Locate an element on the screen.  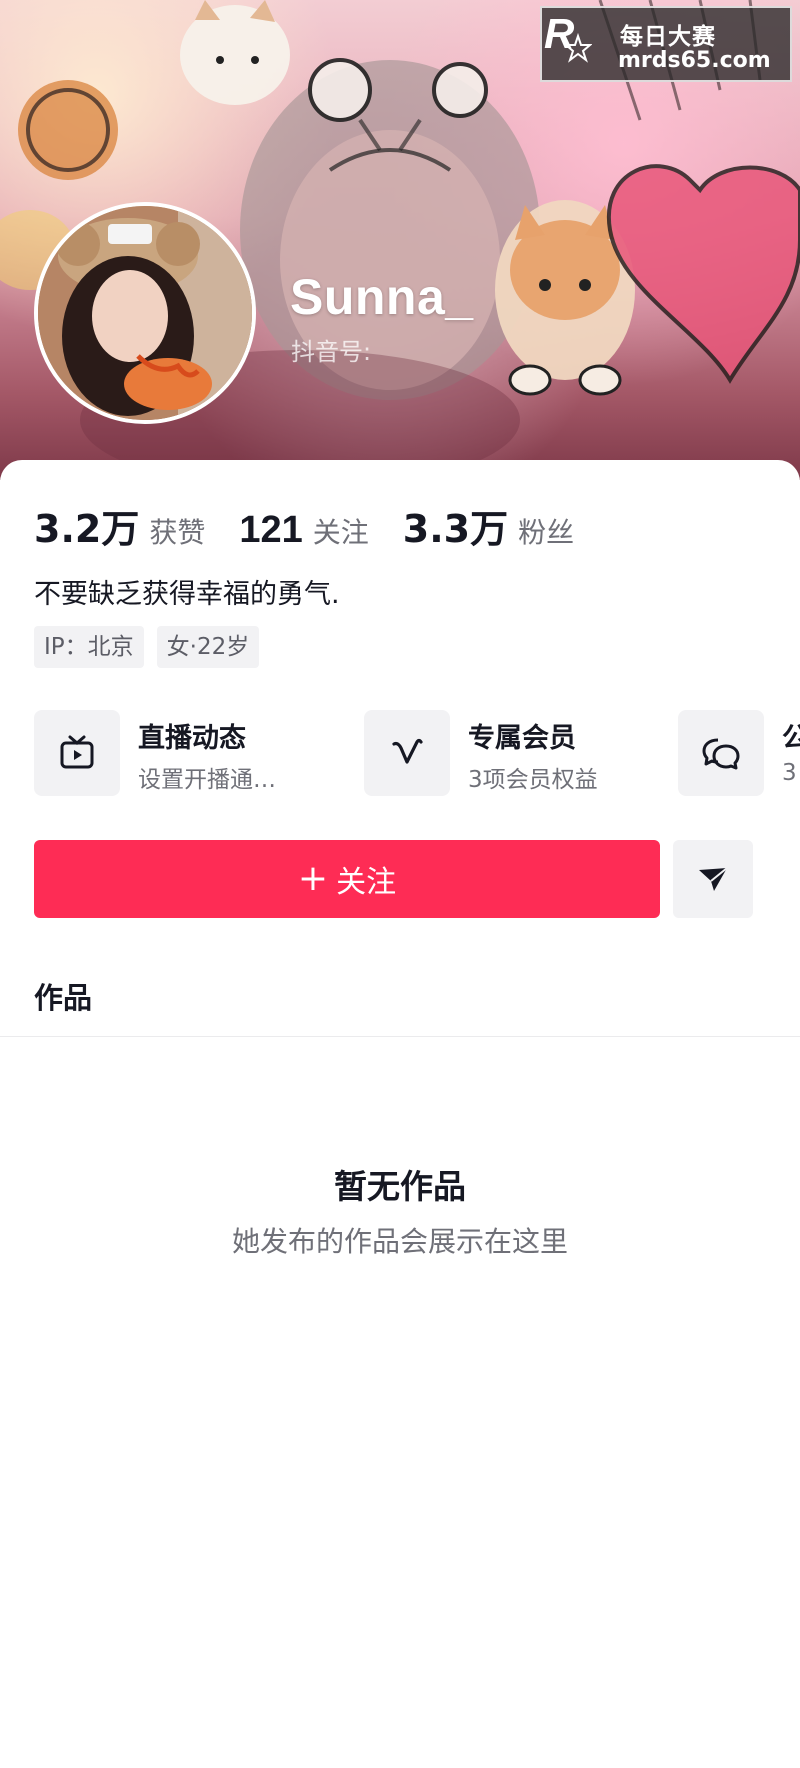
feature-title: 直播动态 is located at coordinates (192, 738).